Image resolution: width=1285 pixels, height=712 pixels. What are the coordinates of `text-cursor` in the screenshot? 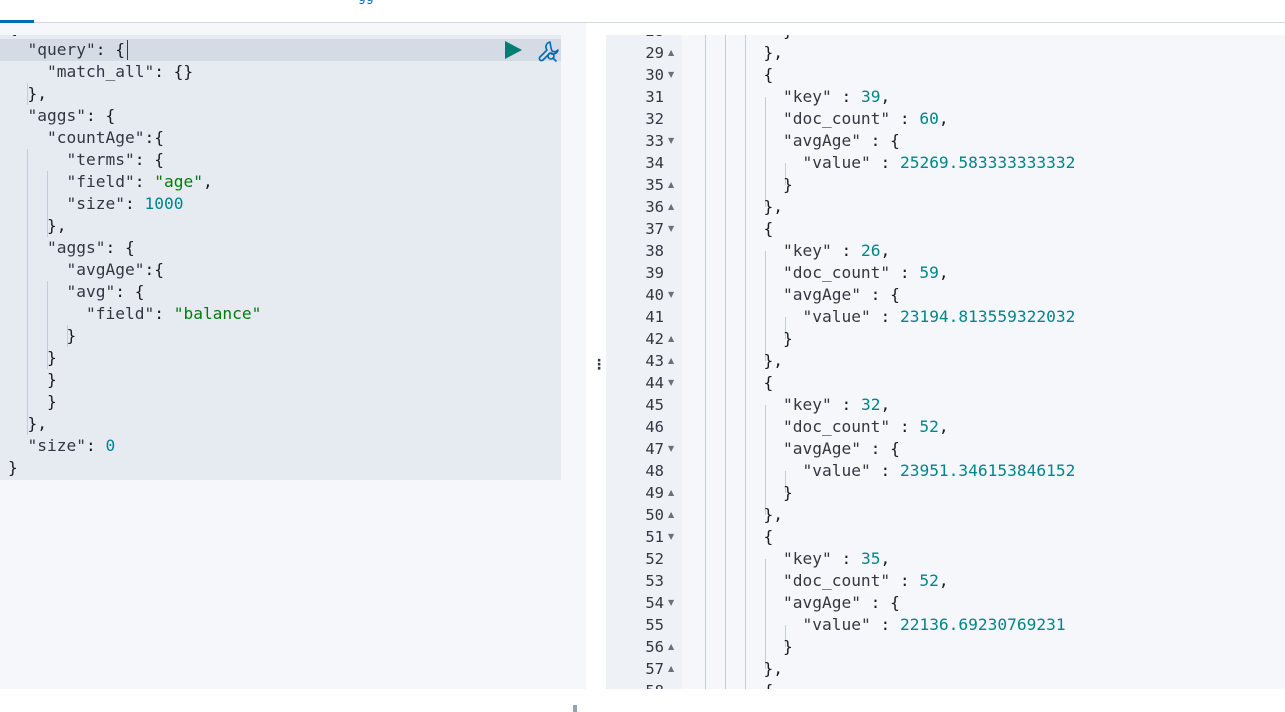 It's located at (127, 50).